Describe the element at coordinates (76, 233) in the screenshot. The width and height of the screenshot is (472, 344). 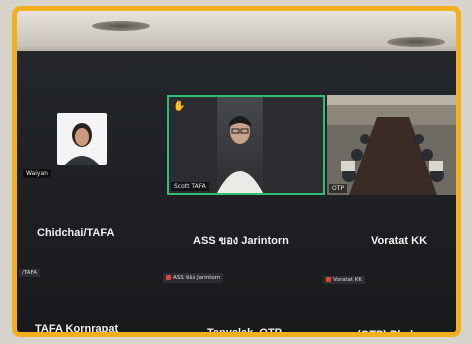
I see `participant-name: Chidchai/TAFA` at that location.